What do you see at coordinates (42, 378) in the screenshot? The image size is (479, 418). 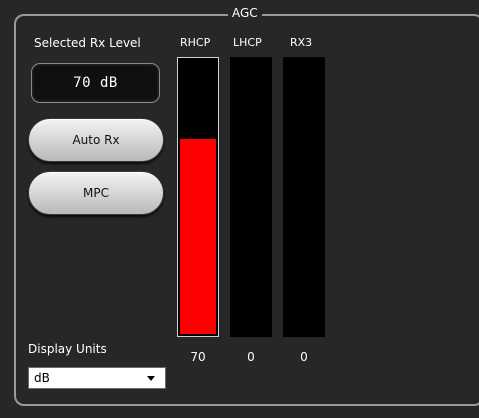 I see `display-units-selected-value: dB` at bounding box center [42, 378].